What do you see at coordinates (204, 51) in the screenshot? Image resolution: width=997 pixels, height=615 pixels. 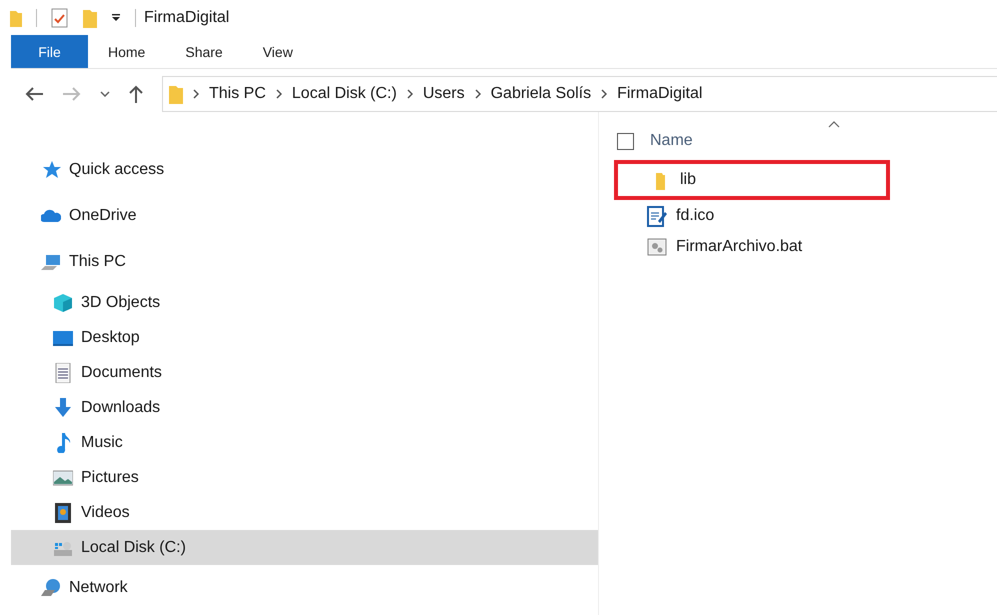 I see `ribbon-tab: Share` at bounding box center [204, 51].